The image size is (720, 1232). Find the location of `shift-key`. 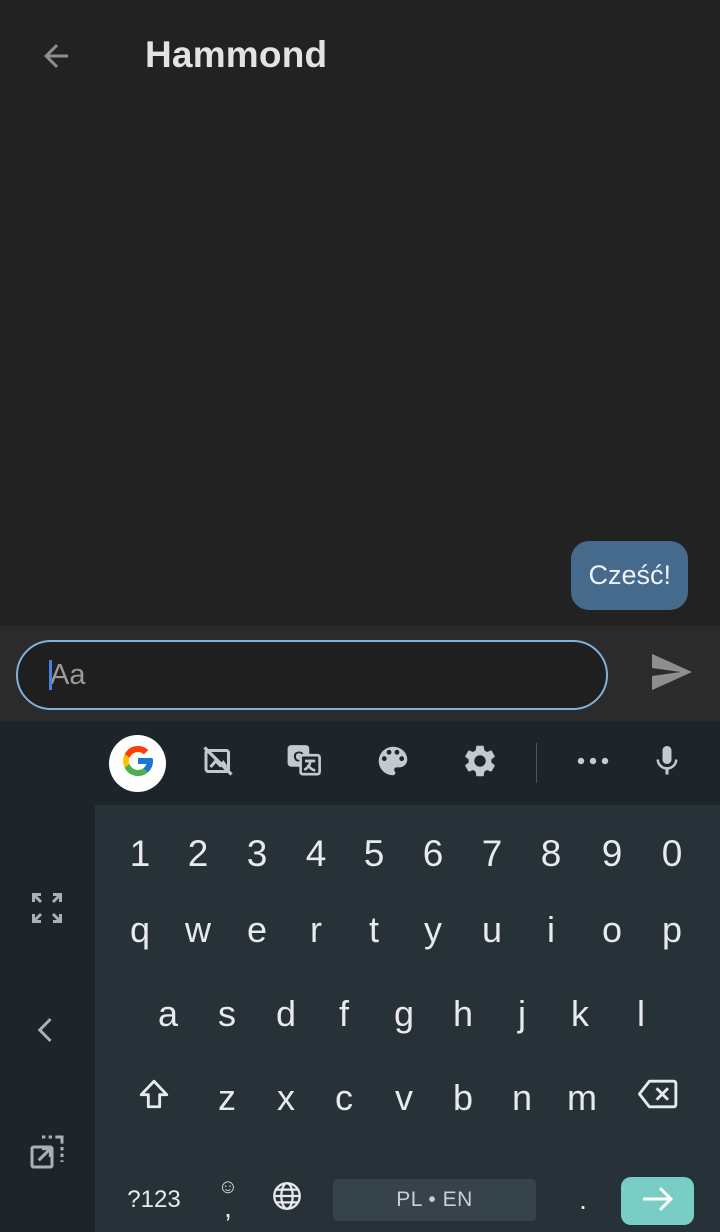

shift-key is located at coordinates (154, 1098).